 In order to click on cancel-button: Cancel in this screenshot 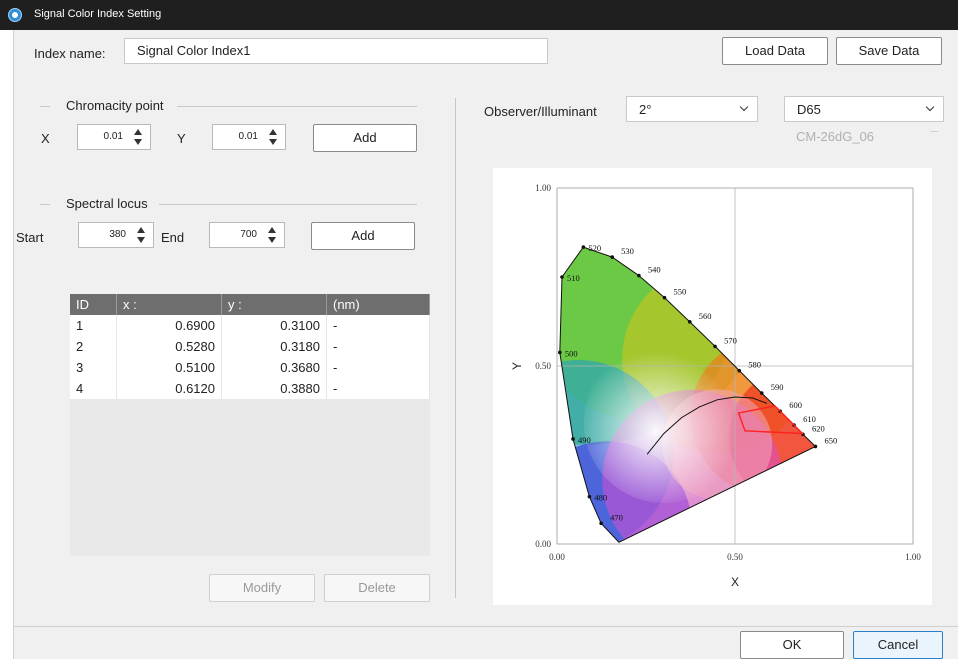, I will do `click(898, 645)`.